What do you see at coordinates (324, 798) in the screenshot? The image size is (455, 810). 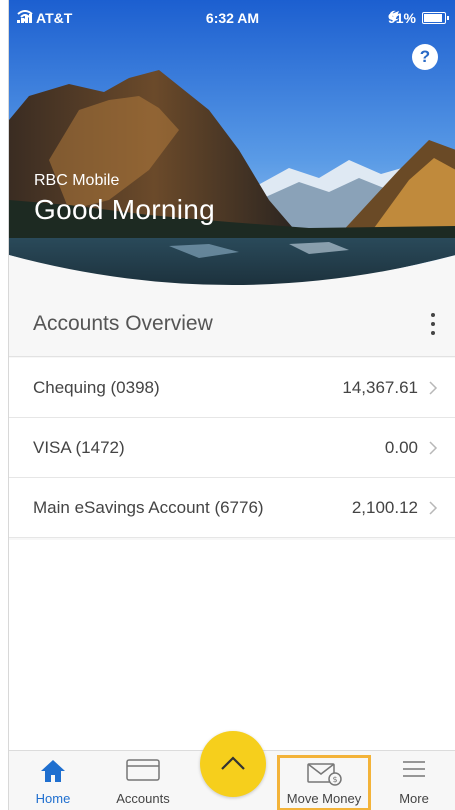 I see `tab-move-money-label: Move Money` at bounding box center [324, 798].